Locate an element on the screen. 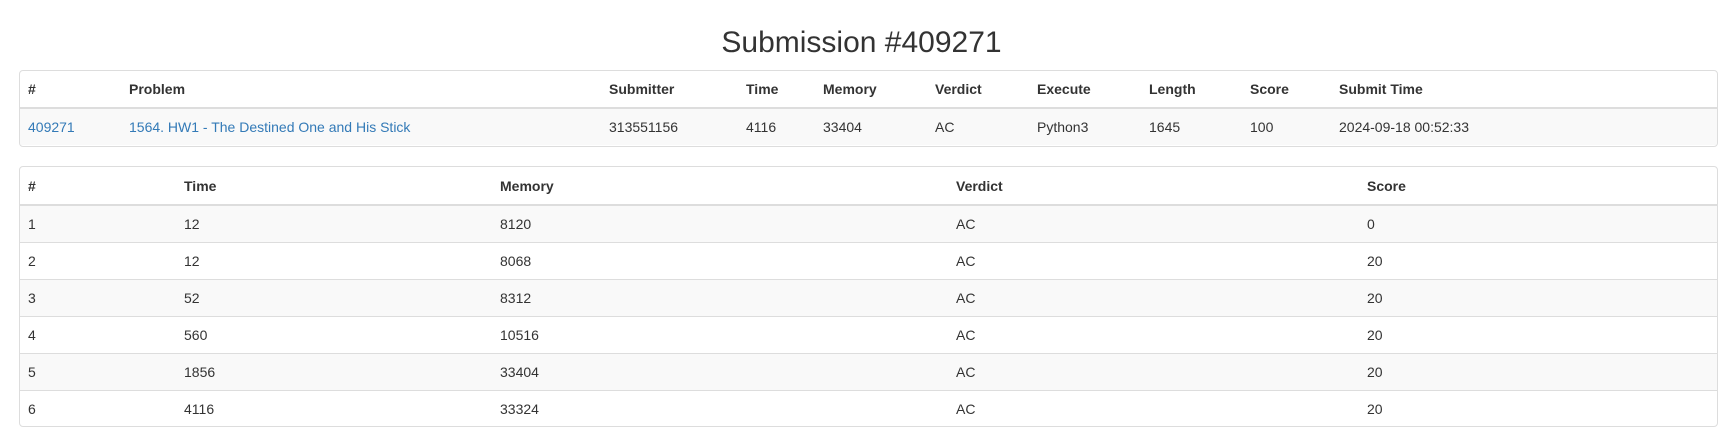 The image size is (1723, 431). case-memory: 8068 is located at coordinates (720, 261).